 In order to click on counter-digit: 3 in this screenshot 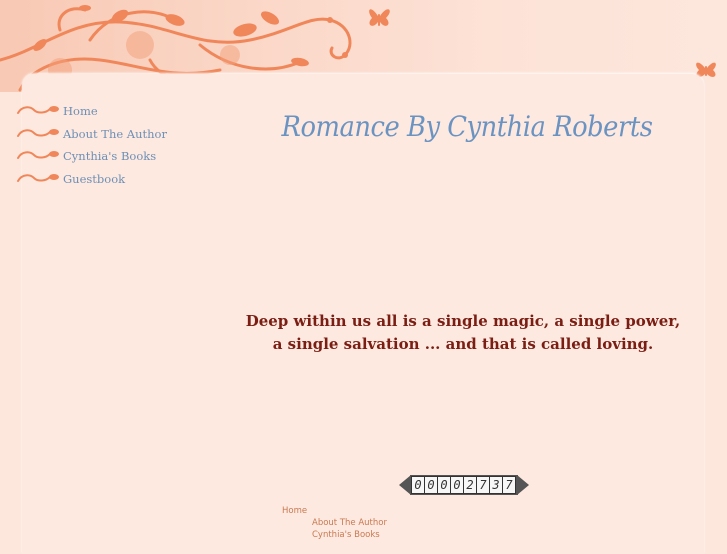, I will do `click(496, 485)`.